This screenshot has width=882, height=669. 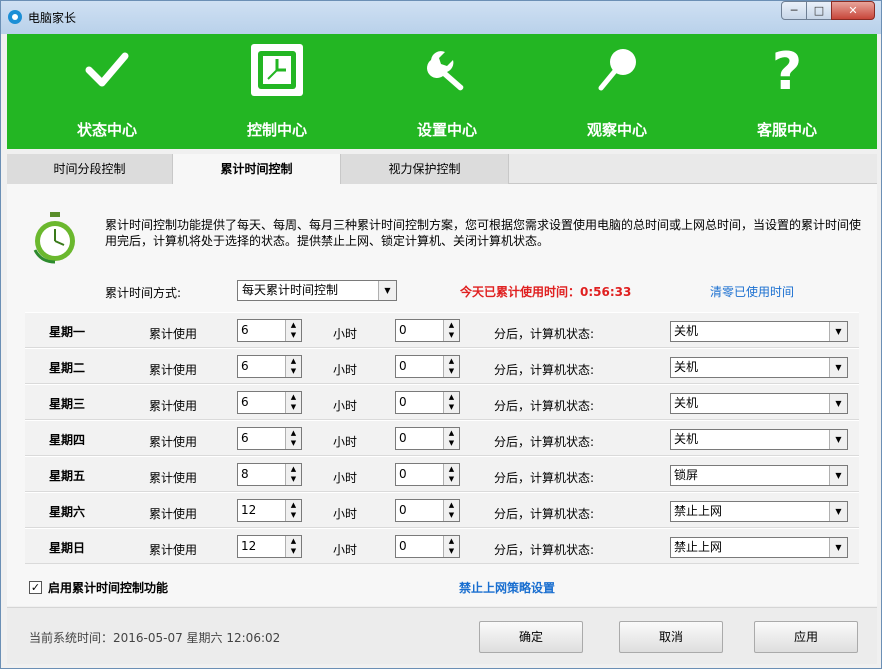 I want to click on close-button: ✕, so click(x=853, y=10).